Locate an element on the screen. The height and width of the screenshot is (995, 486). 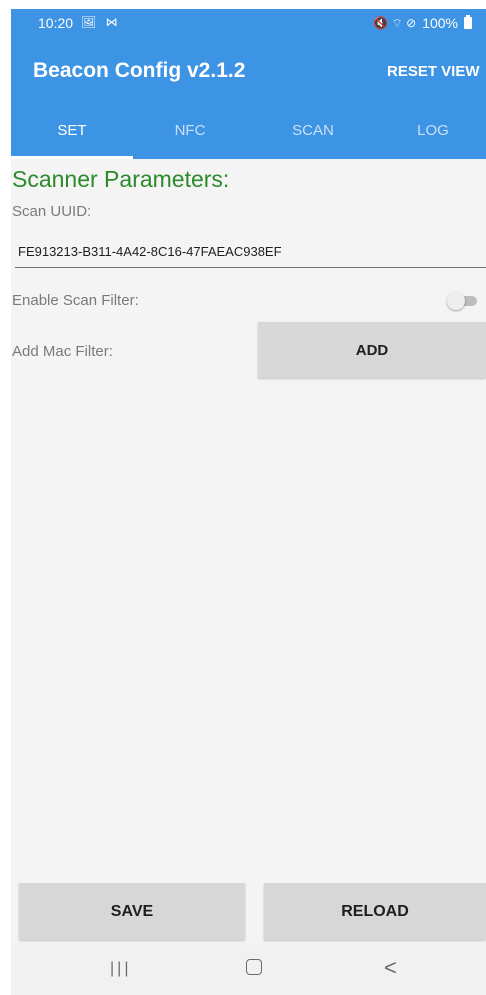
enable-scan-filter-label: Enable Scan Filter: is located at coordinates (75, 300).